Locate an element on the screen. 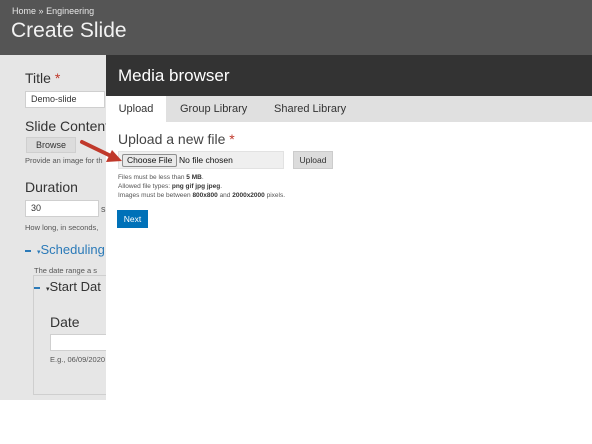  breadcrumb: Home » Engineering is located at coordinates (53, 11).